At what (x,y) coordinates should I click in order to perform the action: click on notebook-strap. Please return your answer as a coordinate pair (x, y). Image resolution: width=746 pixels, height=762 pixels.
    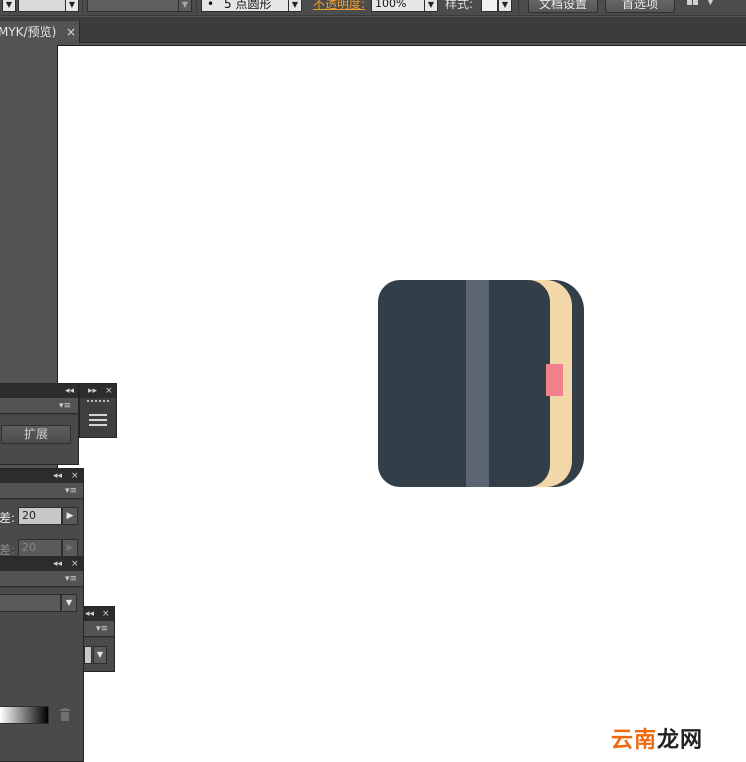
    Looking at the image, I should click on (477, 383).